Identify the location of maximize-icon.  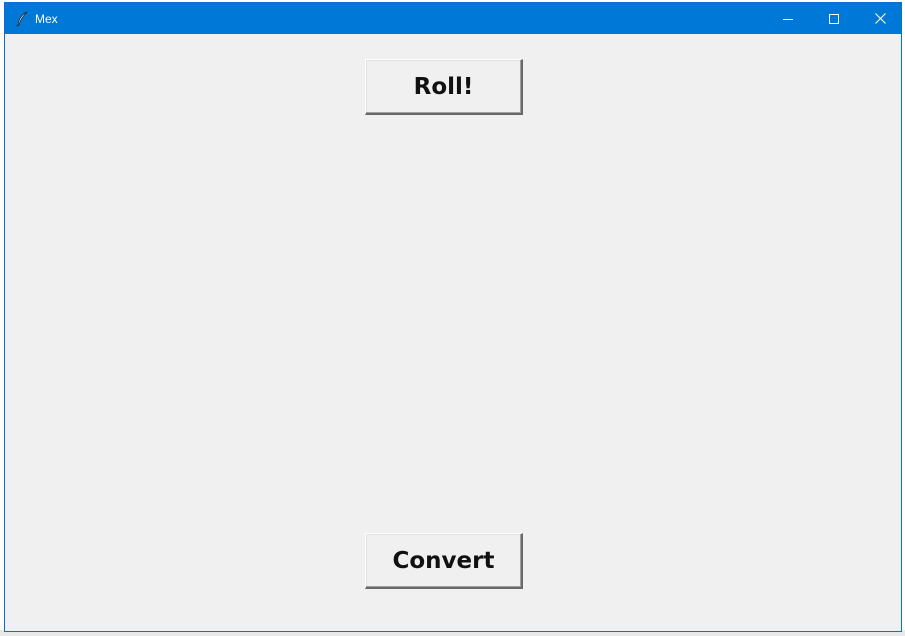
(834, 18).